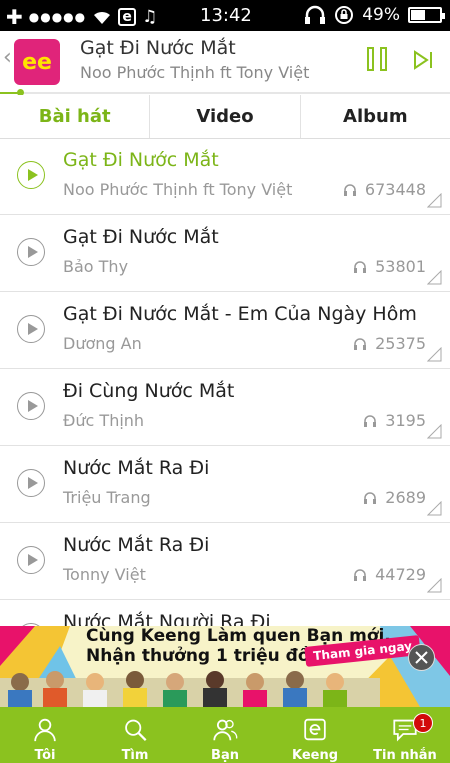 The height and width of the screenshot is (763, 450). Describe the element at coordinates (104, 420) in the screenshot. I see `song-artist: Đức Thịnh` at that location.